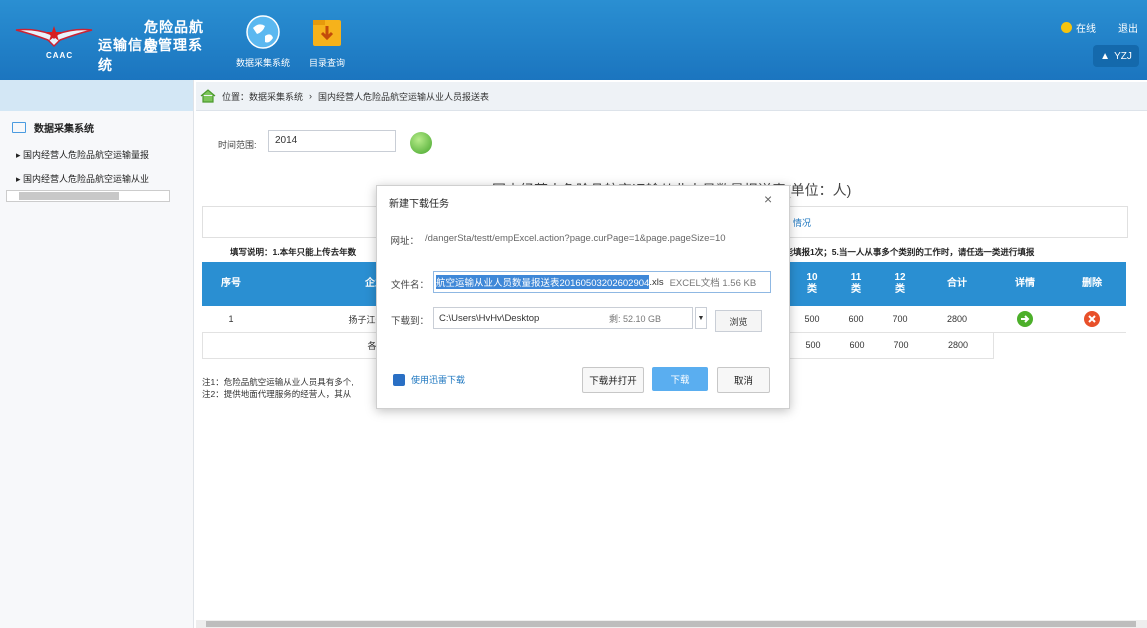  What do you see at coordinates (1066, 27) in the screenshot?
I see `smiley-icon` at bounding box center [1066, 27].